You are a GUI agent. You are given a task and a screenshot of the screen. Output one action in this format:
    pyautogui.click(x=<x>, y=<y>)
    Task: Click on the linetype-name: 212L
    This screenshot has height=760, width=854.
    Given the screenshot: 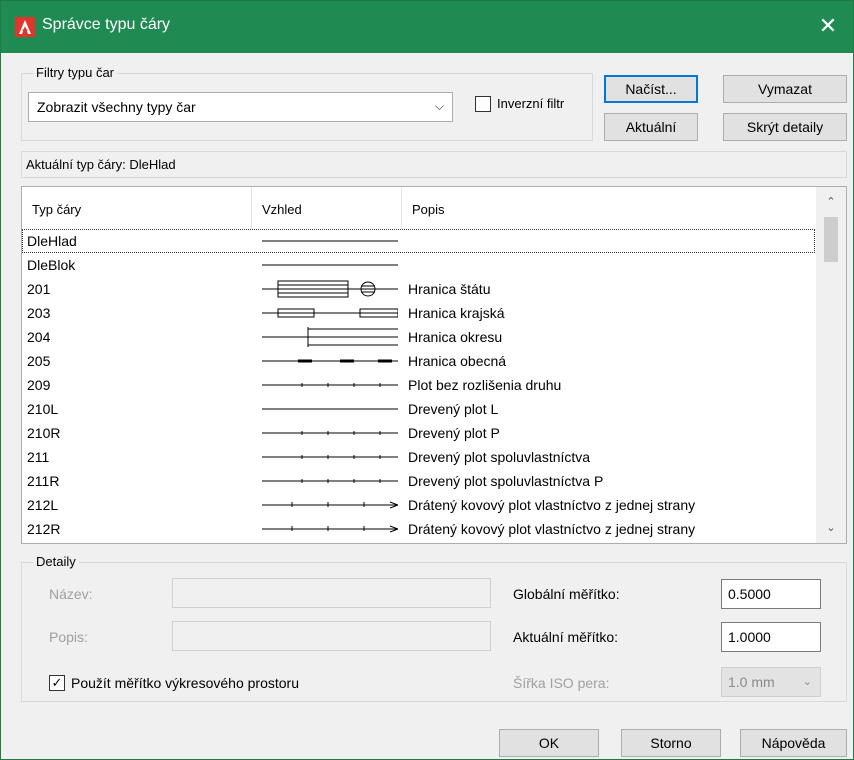 What is the action you would take?
    pyautogui.click(x=43, y=505)
    